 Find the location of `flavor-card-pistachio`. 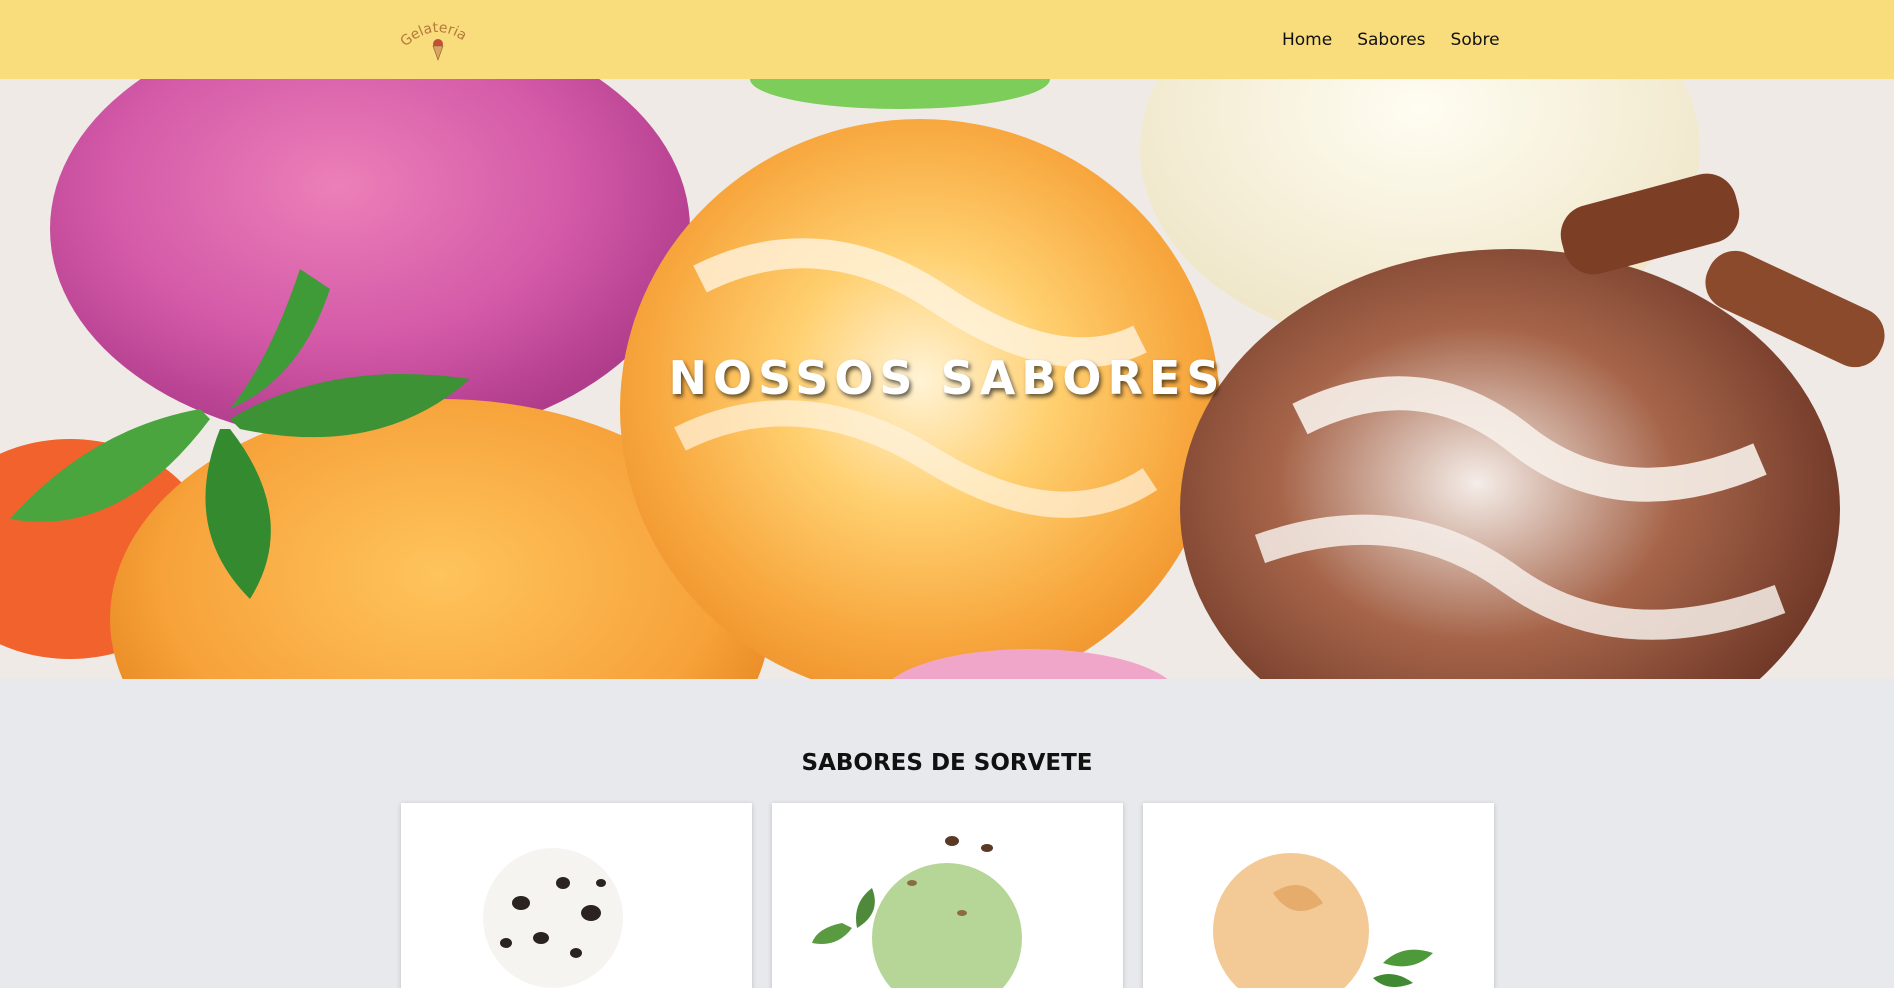

flavor-card-pistachio is located at coordinates (947, 895).